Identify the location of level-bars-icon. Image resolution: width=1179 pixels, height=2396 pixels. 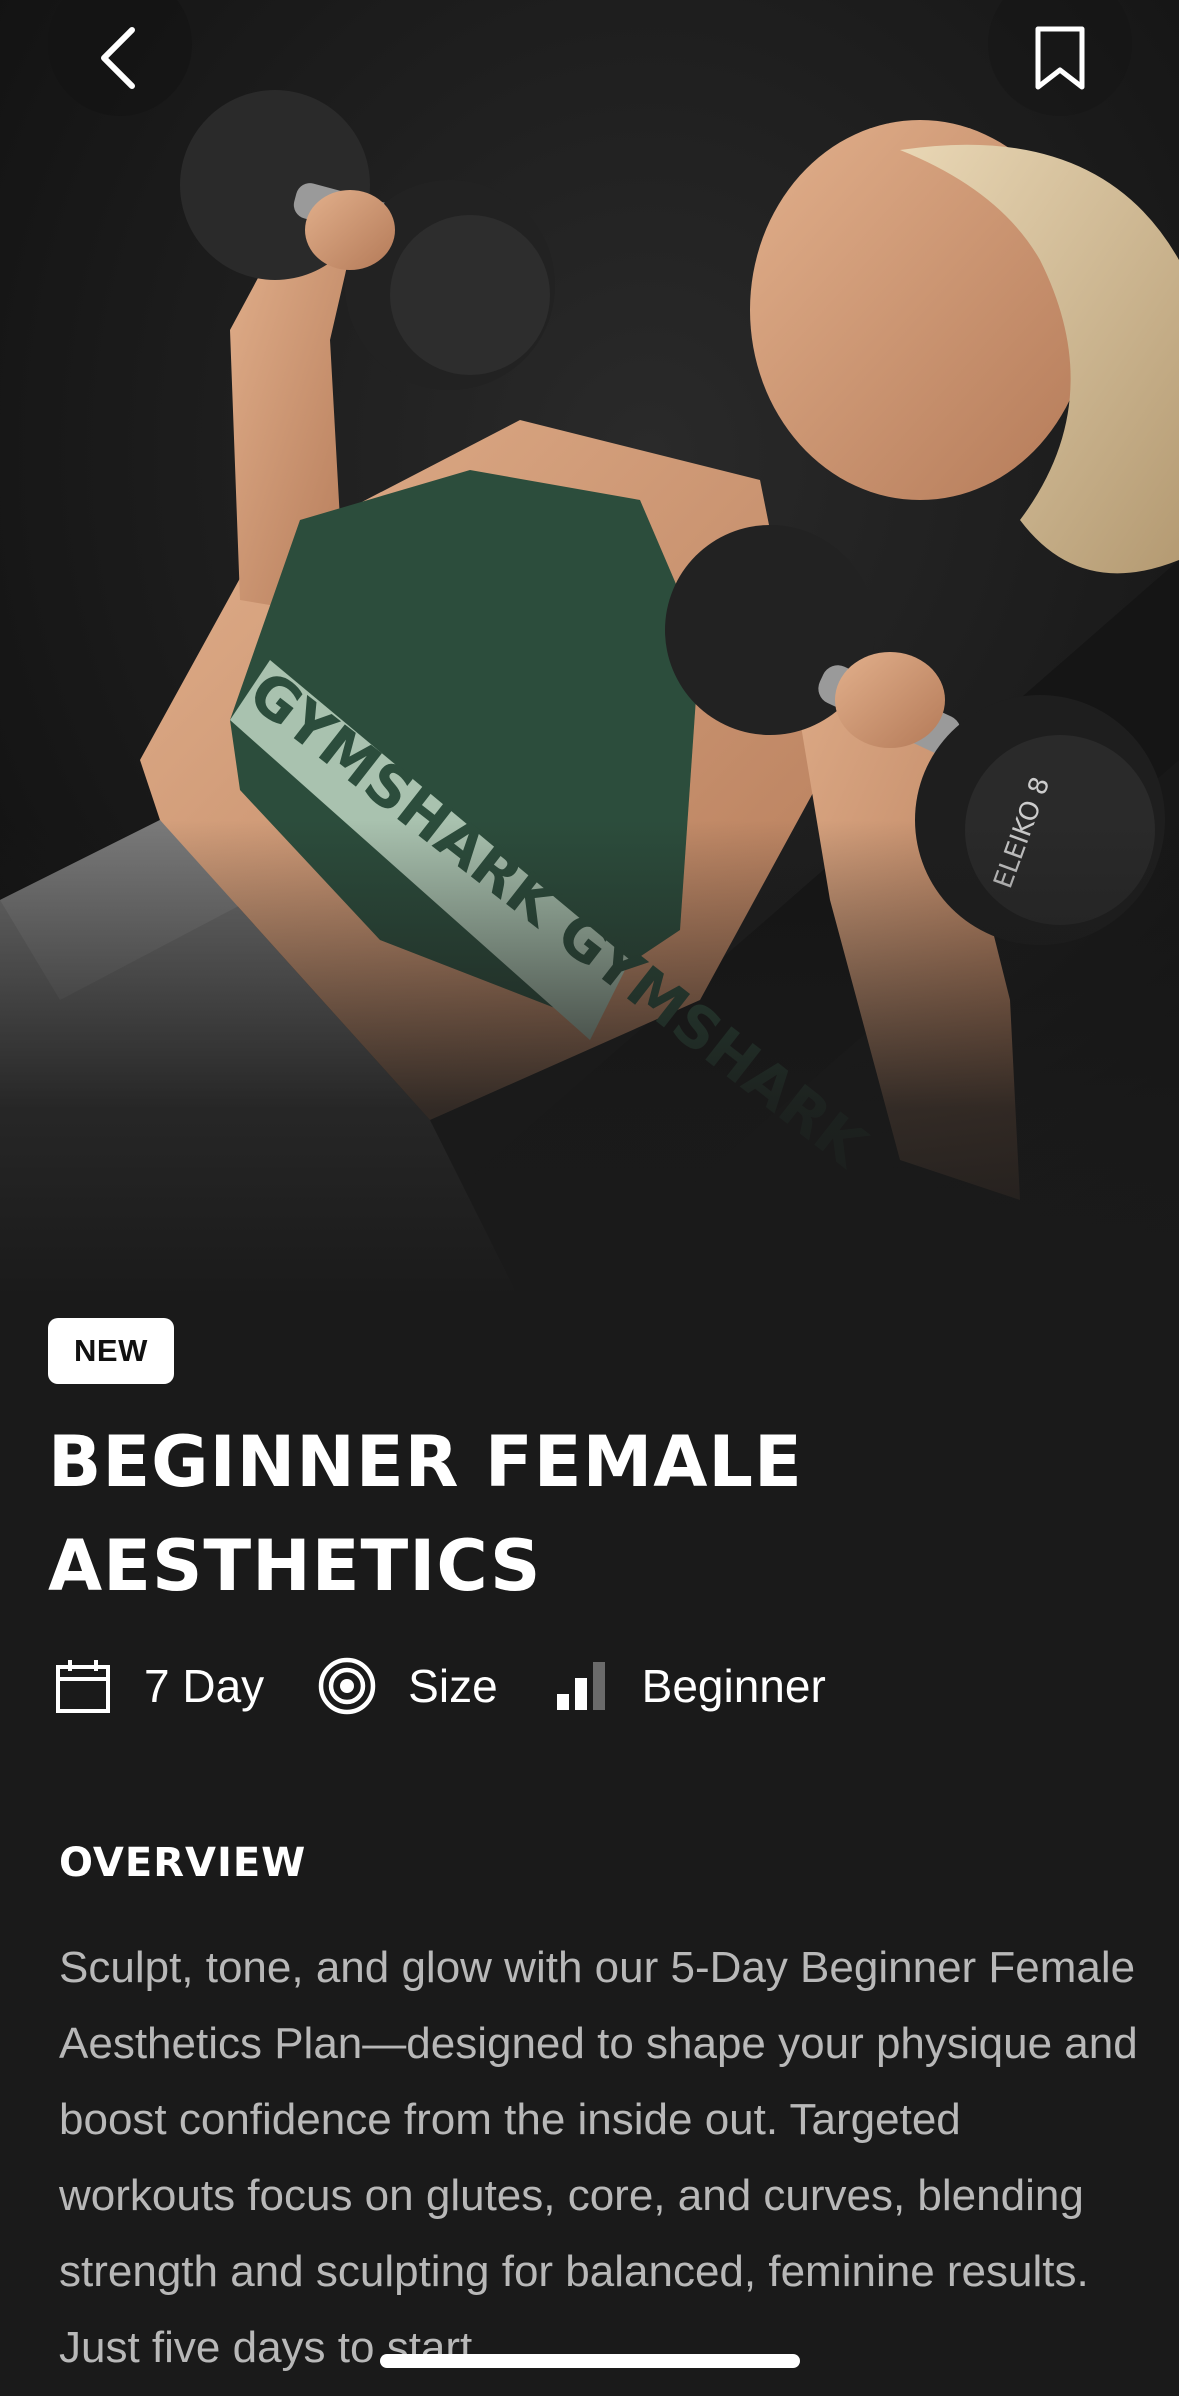
(581, 1686).